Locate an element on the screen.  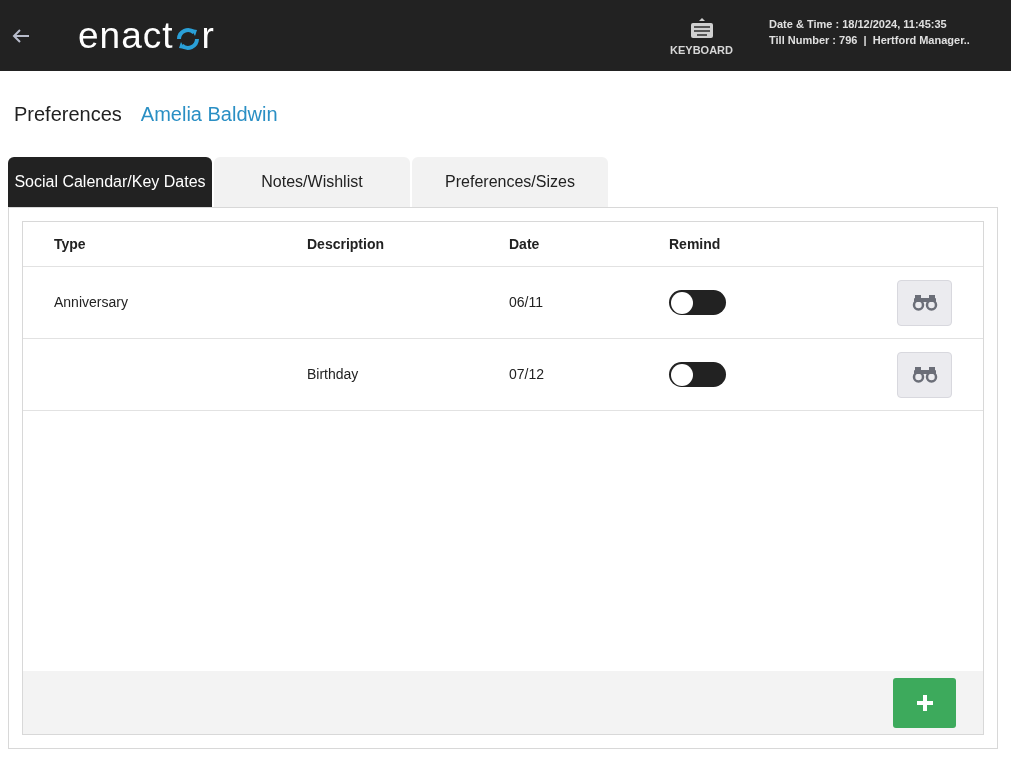
tab: Social Calendar/Key Dates is located at coordinates (110, 182).